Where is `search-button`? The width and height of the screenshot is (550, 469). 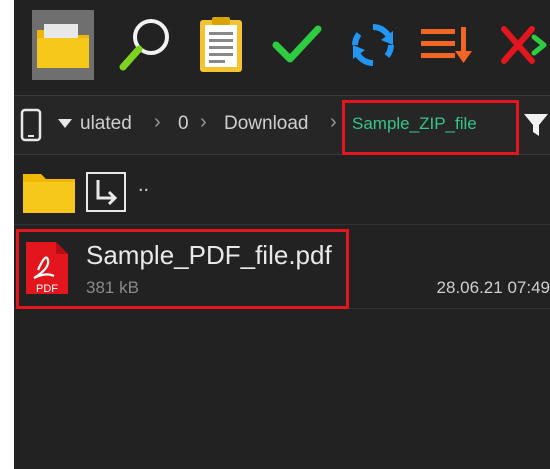 search-button is located at coordinates (145, 45).